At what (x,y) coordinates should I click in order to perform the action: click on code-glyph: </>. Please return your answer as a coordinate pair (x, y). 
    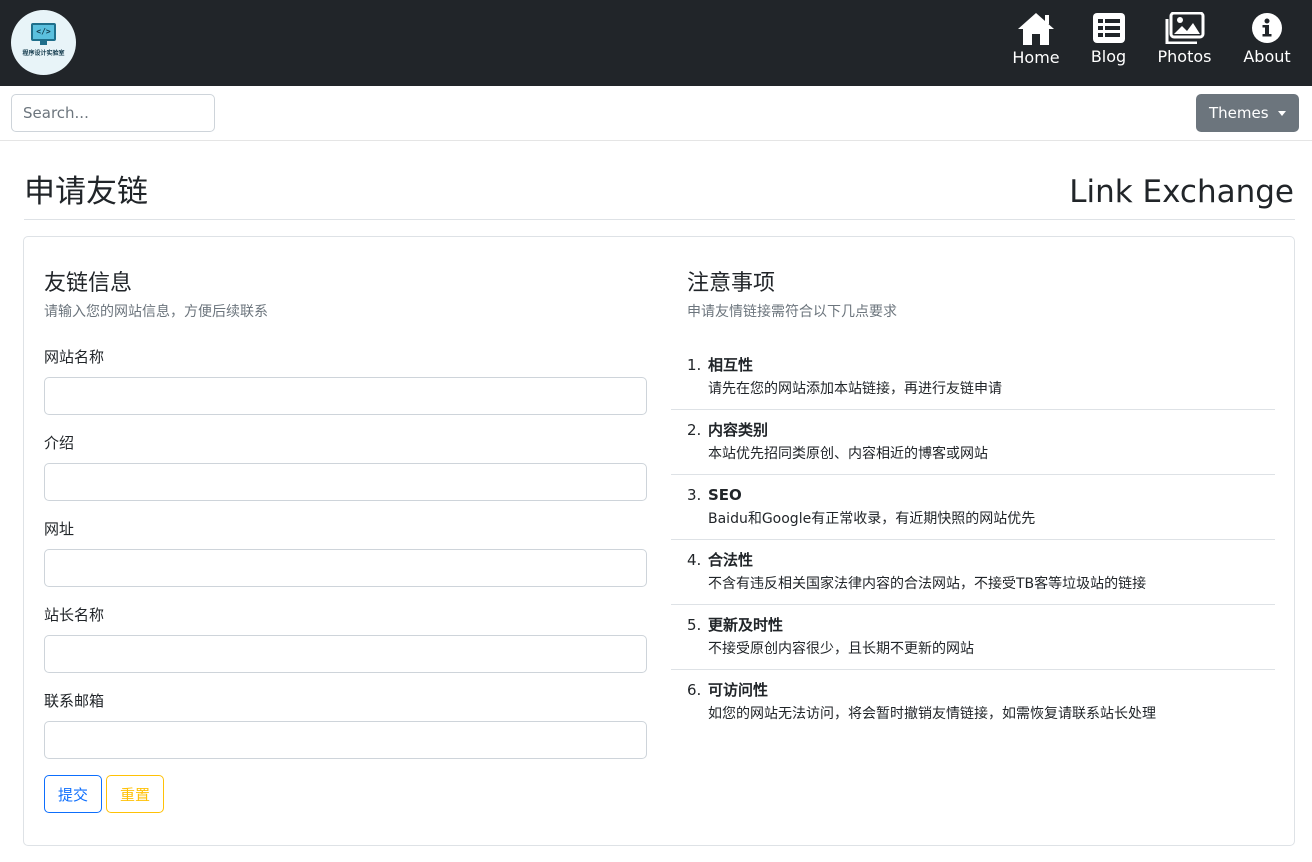
    Looking at the image, I should click on (43, 31).